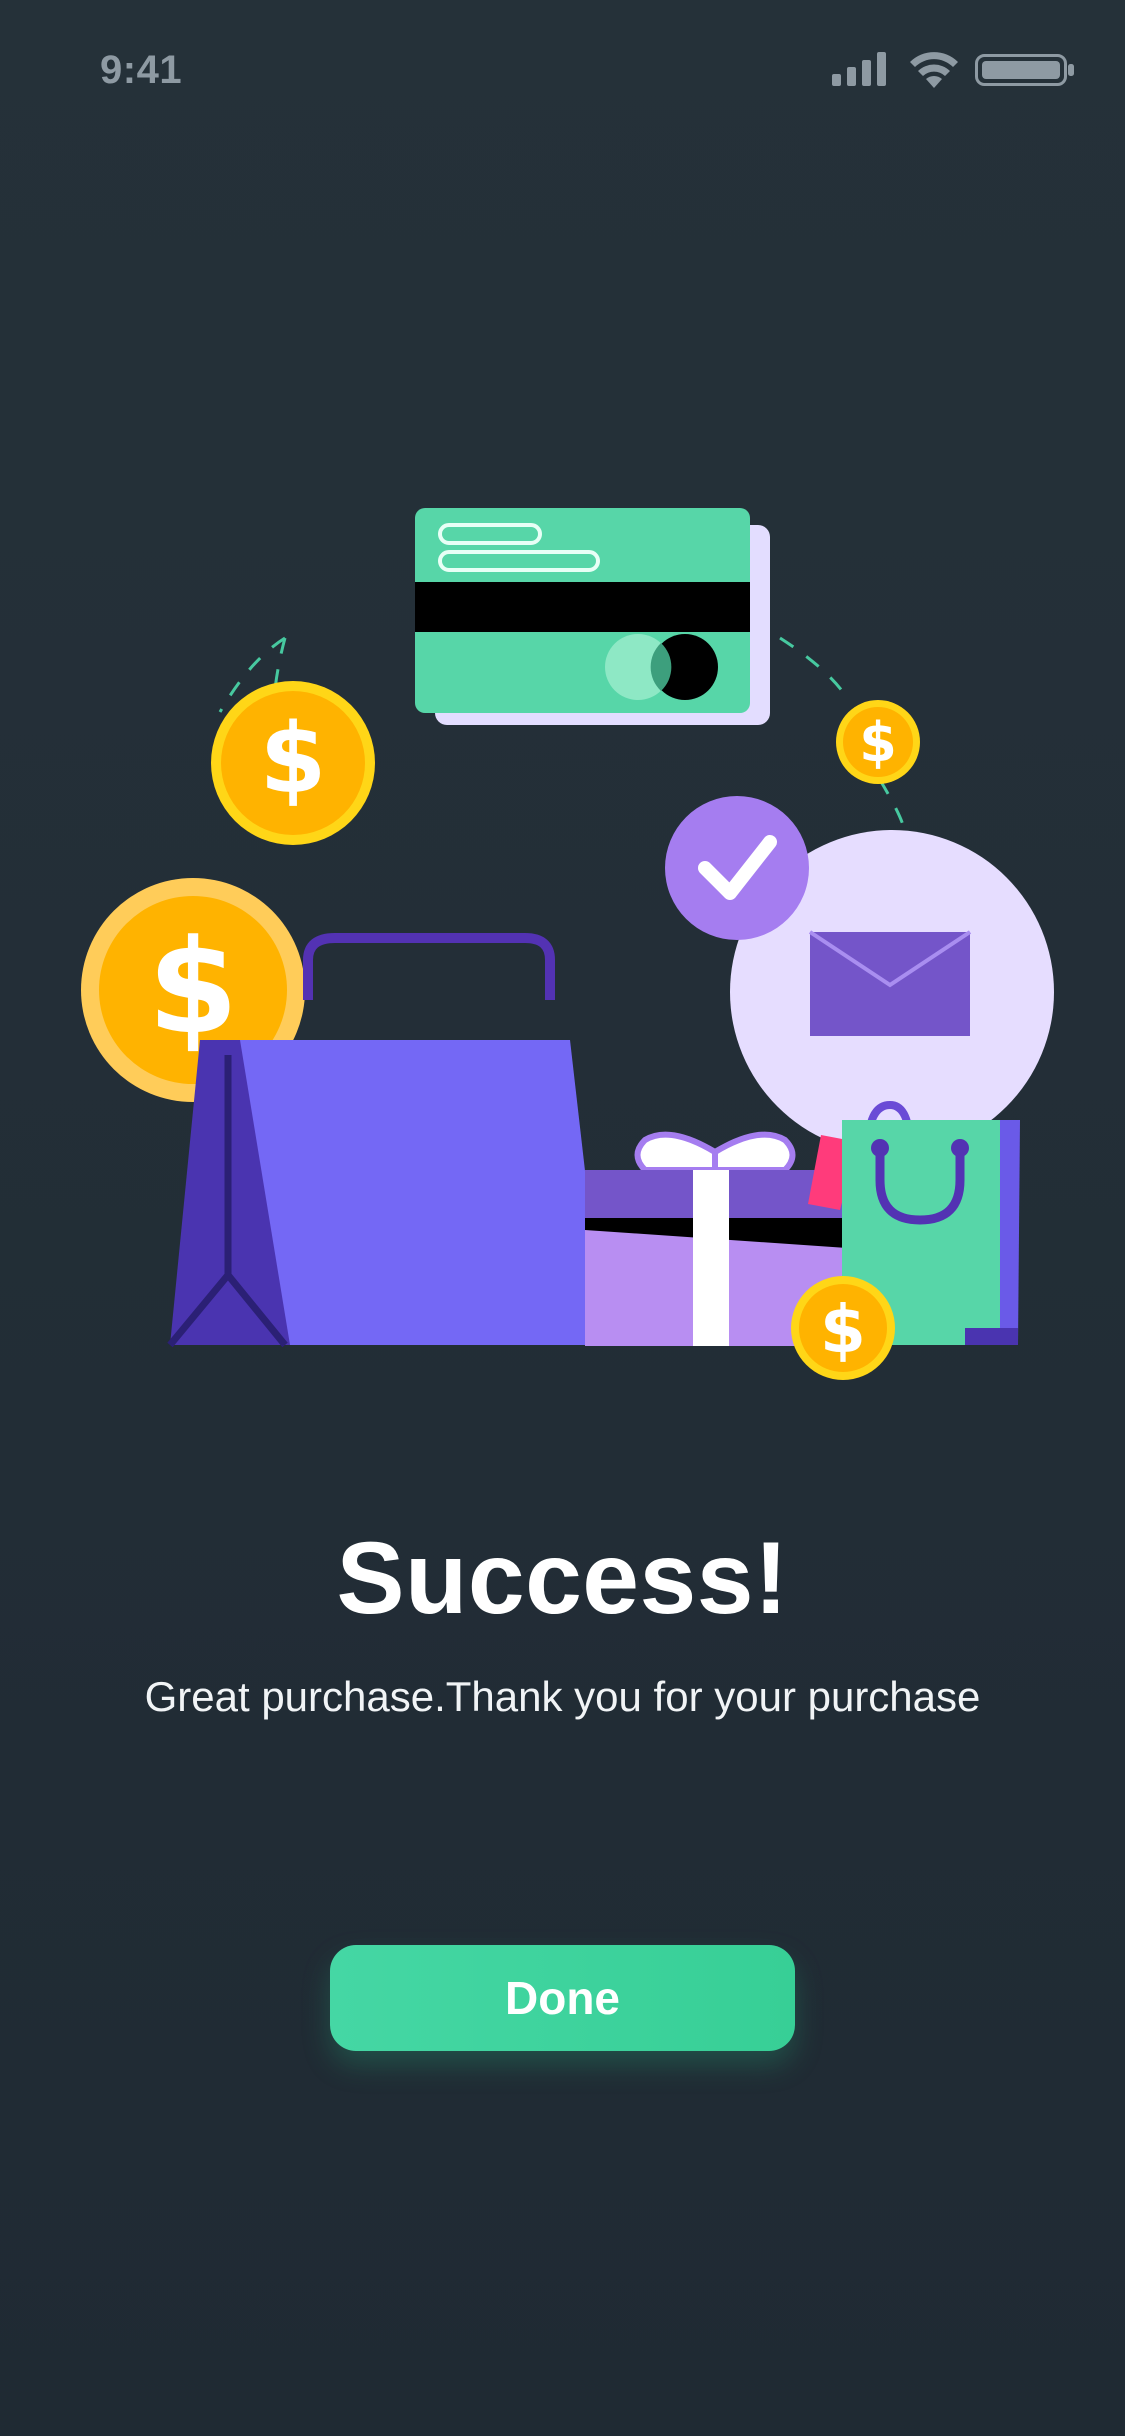 Image resolution: width=1125 pixels, height=2436 pixels. Describe the element at coordinates (141, 70) in the screenshot. I see `status-time: 9:41` at that location.